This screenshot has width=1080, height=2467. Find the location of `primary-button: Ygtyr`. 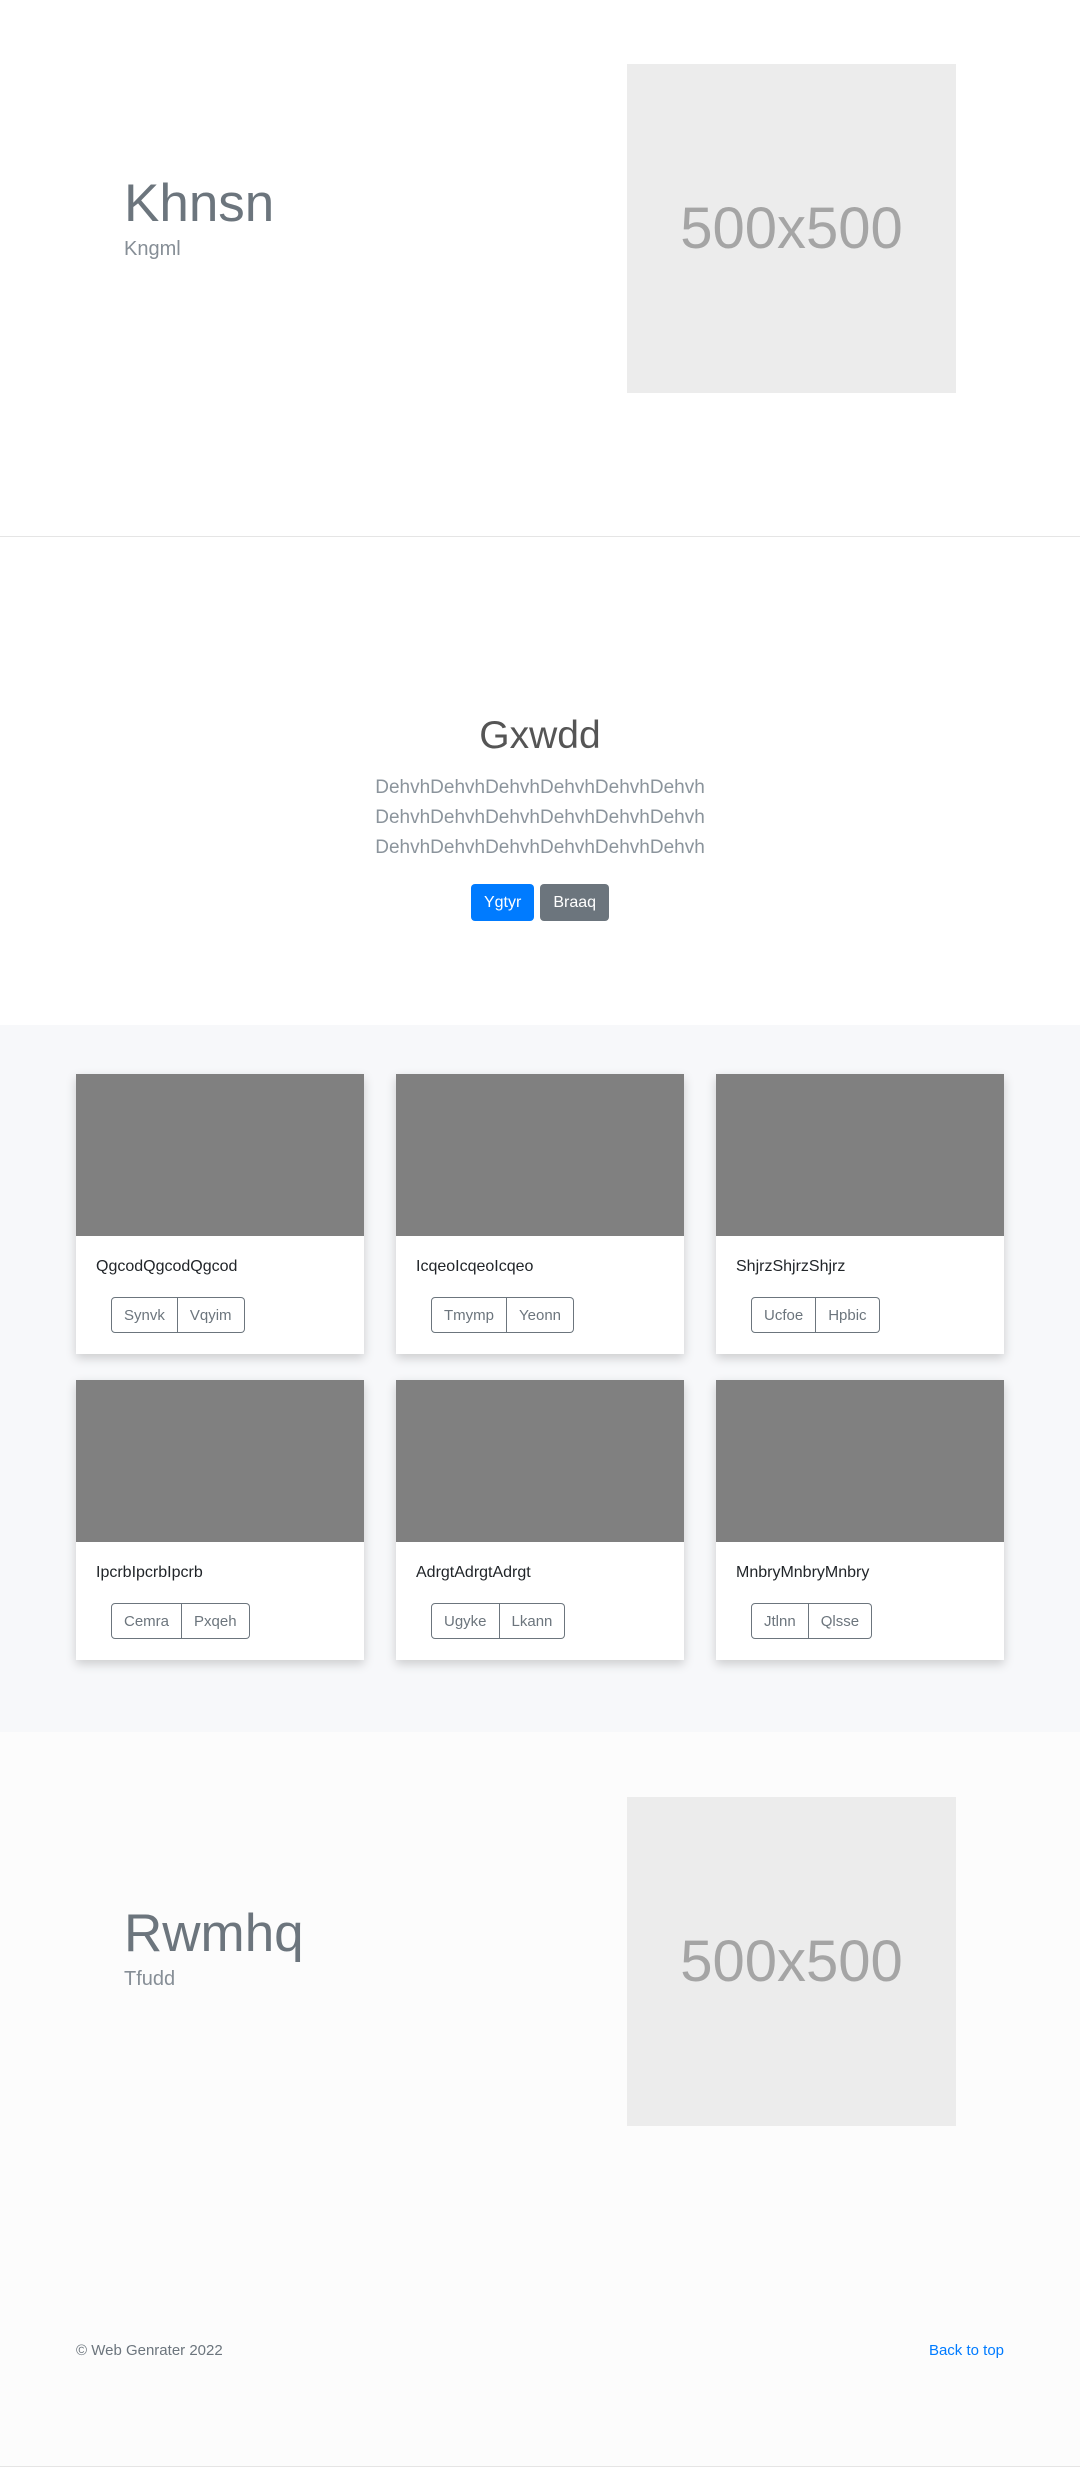

primary-button: Ygtyr is located at coordinates (502, 902).